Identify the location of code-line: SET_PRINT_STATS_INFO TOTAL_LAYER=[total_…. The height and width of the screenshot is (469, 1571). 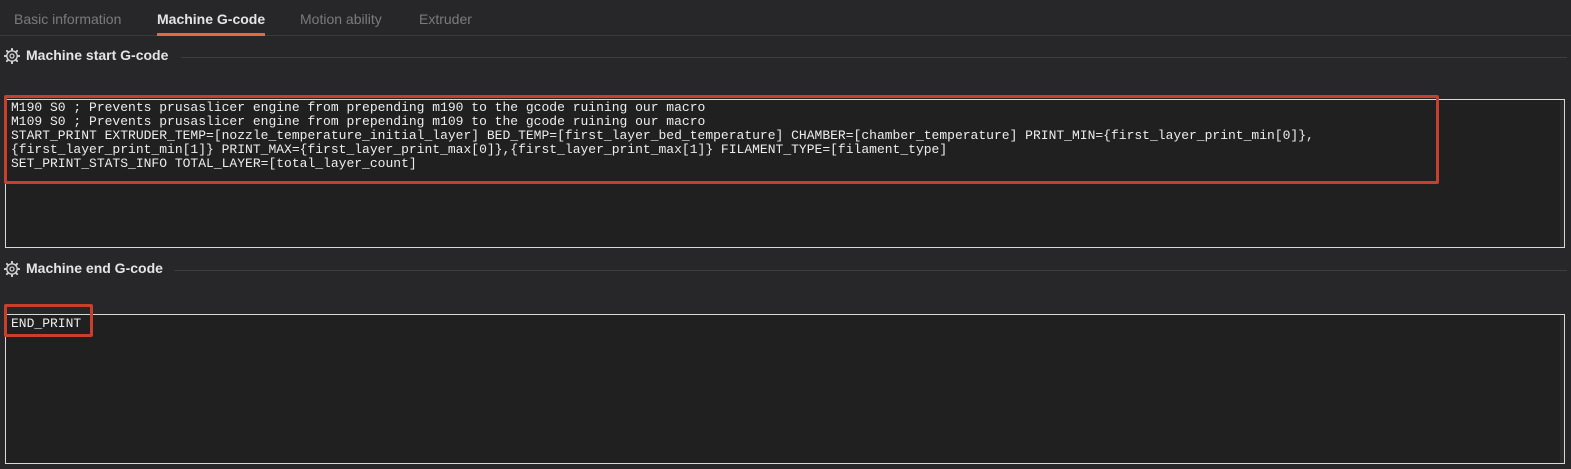
(214, 163).